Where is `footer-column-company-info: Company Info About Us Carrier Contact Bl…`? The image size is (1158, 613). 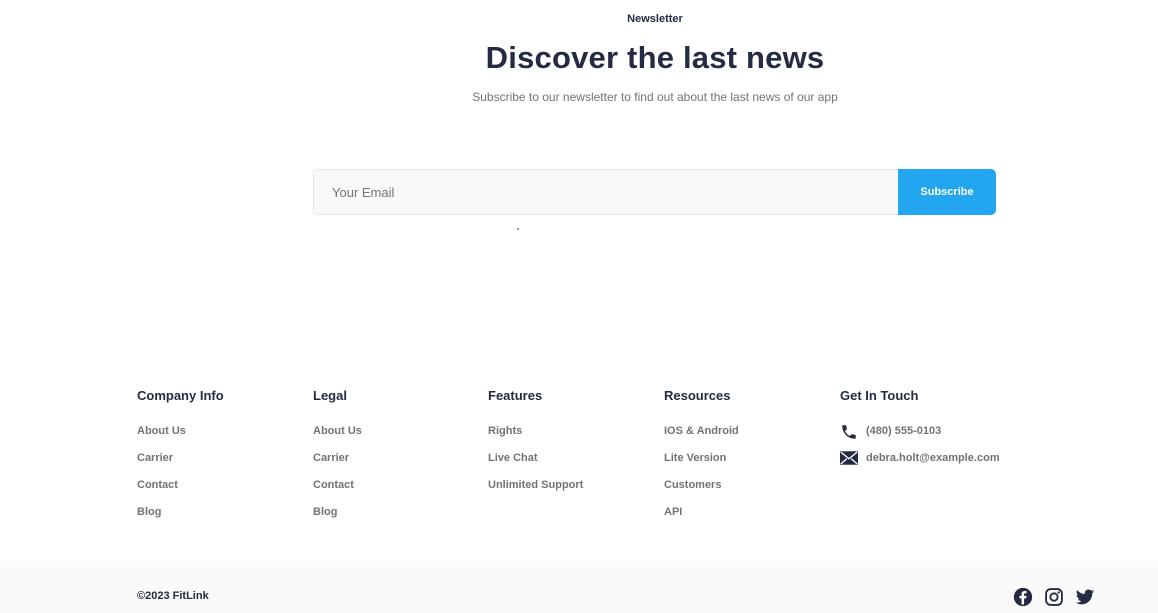
footer-column-company-info: Company Info About Us Carrier Contact Bl… is located at coordinates (180, 460).